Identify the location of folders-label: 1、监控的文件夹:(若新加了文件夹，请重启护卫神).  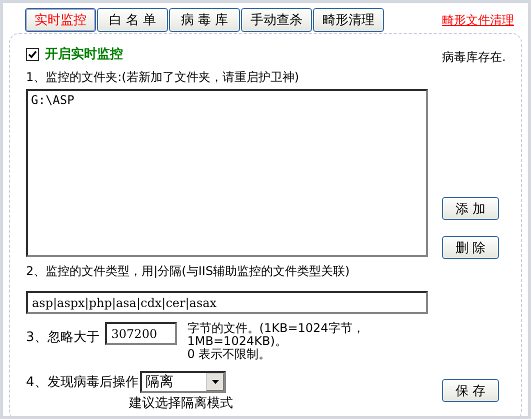
(163, 77).